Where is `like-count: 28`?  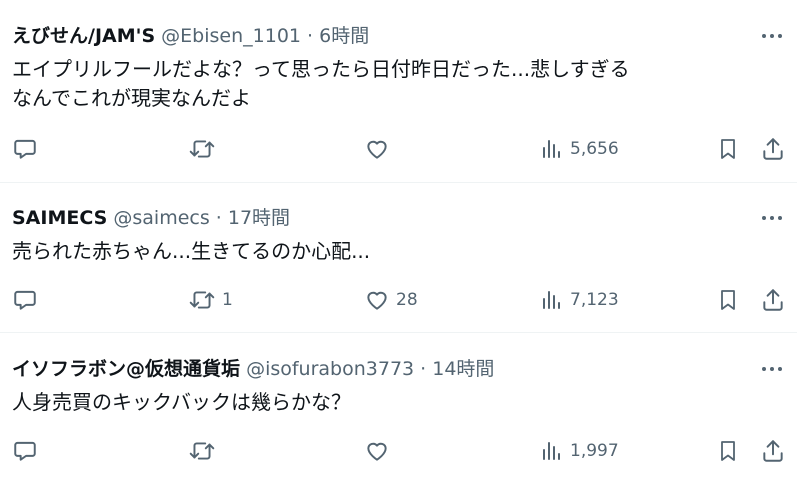 like-count: 28 is located at coordinates (407, 300).